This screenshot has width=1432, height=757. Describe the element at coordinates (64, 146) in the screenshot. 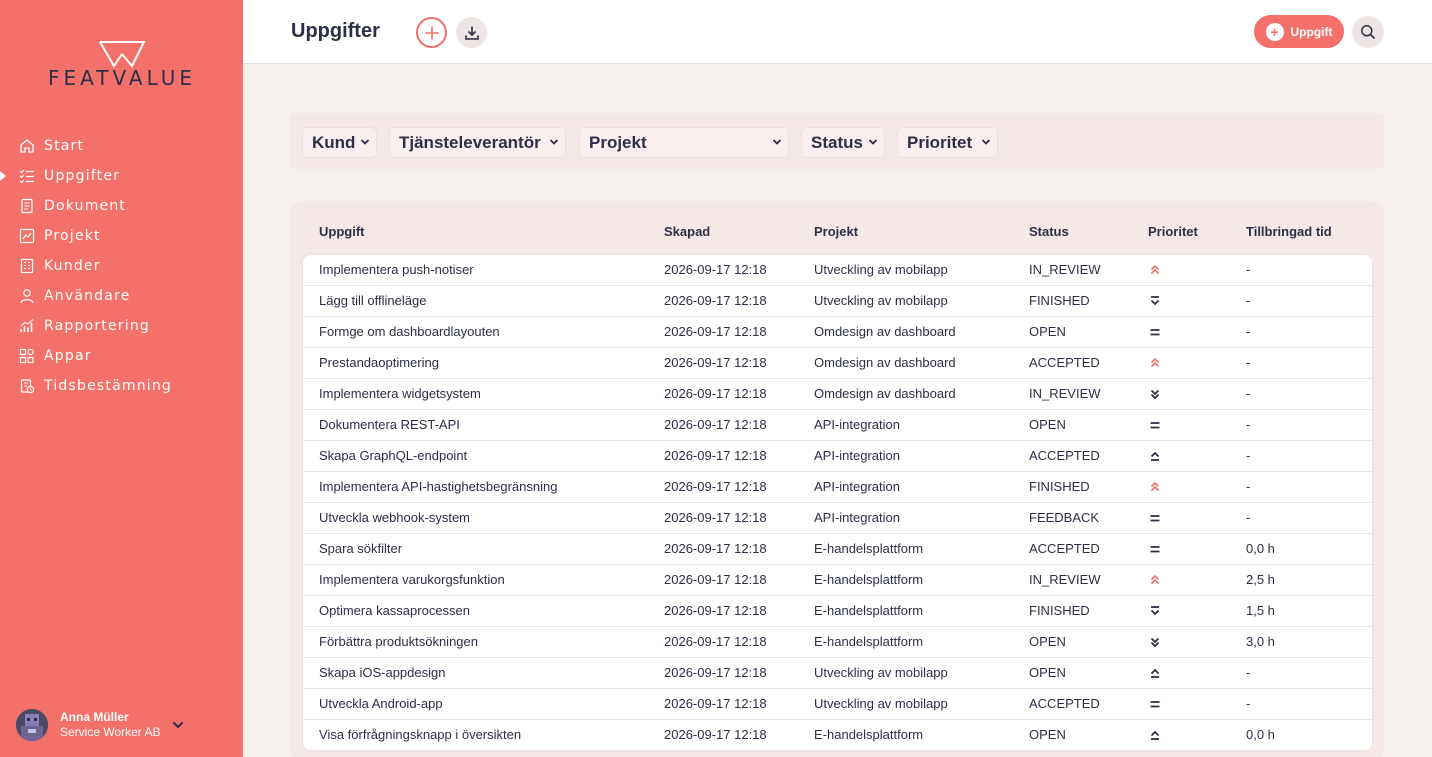

I see `sidebar-item-label: Start` at that location.